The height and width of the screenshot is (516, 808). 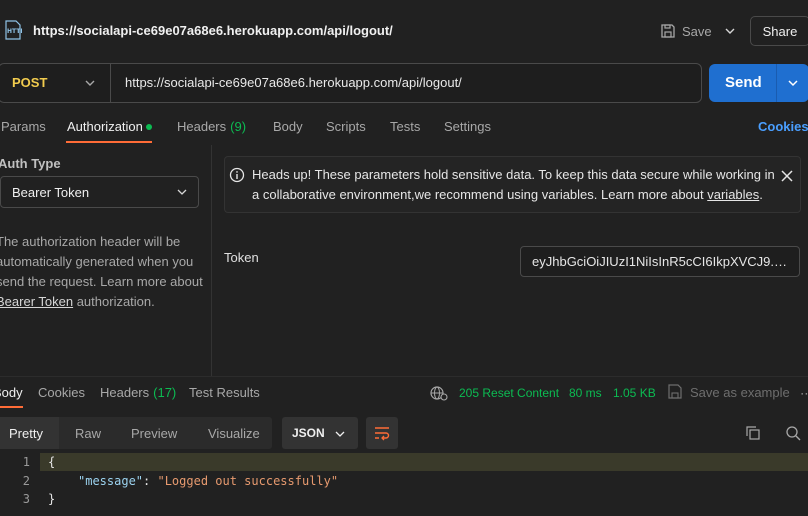 What do you see at coordinates (424, 462) in the screenshot?
I see `current-line-highlight` at bounding box center [424, 462].